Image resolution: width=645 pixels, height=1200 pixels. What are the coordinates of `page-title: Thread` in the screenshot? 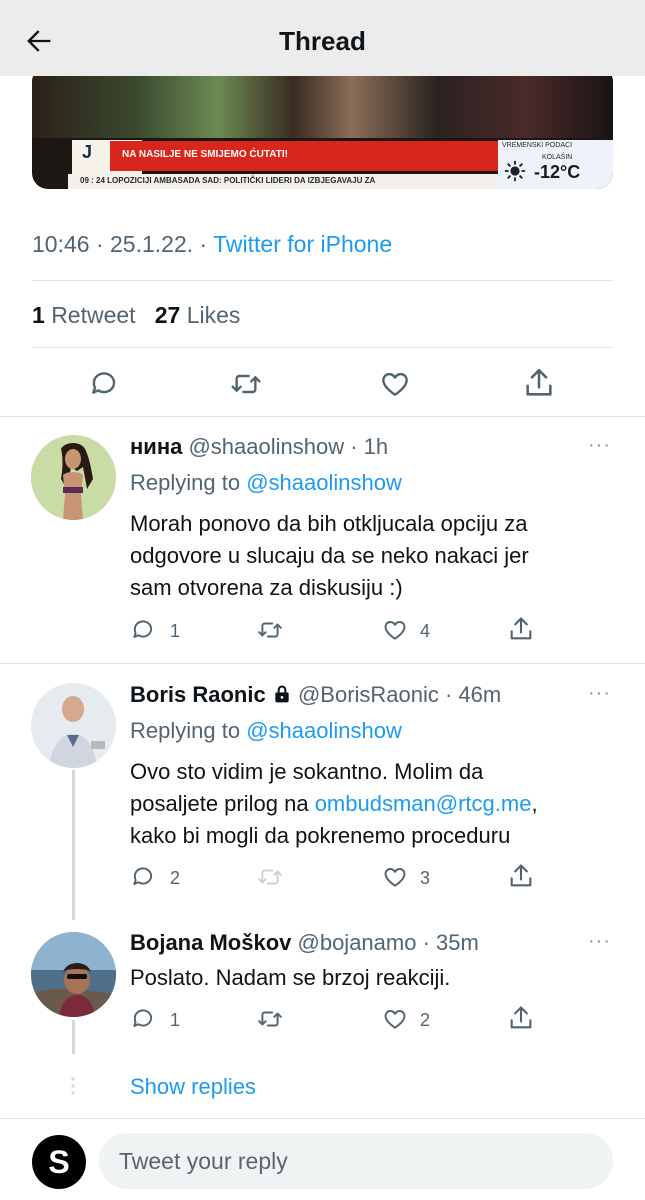 It's located at (322, 41).